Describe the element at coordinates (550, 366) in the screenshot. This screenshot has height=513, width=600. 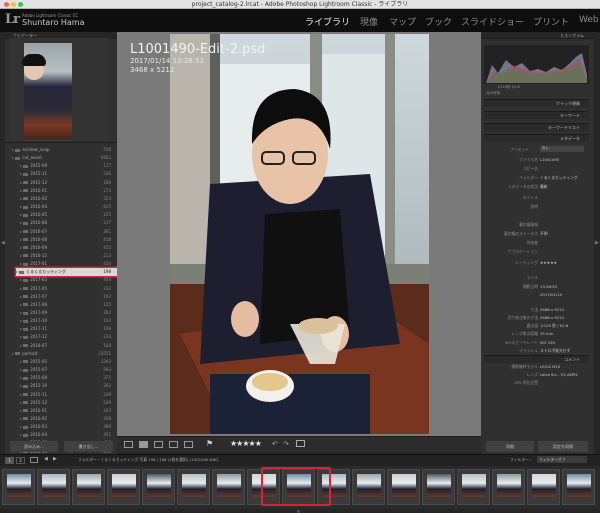
I see `metadata-value: LEICA M10` at that location.